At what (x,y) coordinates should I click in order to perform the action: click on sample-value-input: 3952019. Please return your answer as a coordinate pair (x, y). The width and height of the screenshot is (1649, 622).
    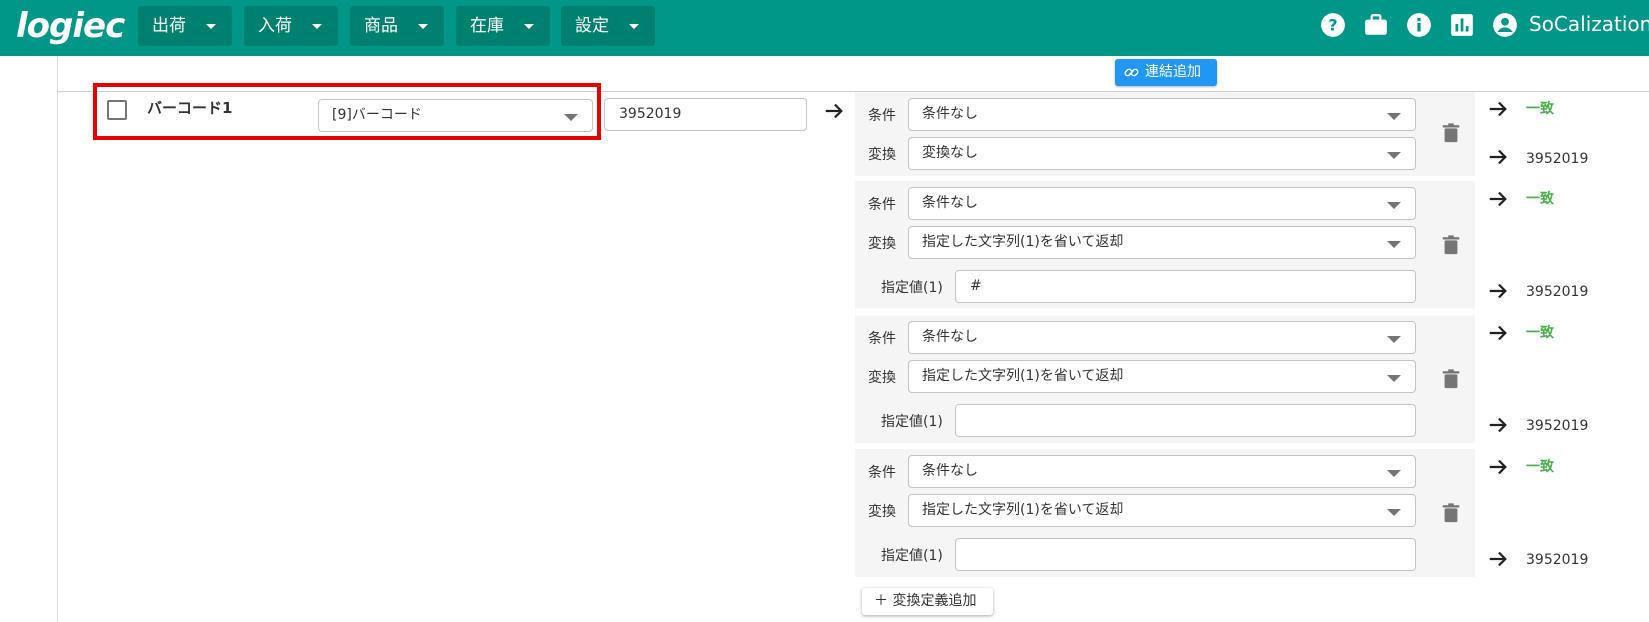
    Looking at the image, I should click on (705, 114).